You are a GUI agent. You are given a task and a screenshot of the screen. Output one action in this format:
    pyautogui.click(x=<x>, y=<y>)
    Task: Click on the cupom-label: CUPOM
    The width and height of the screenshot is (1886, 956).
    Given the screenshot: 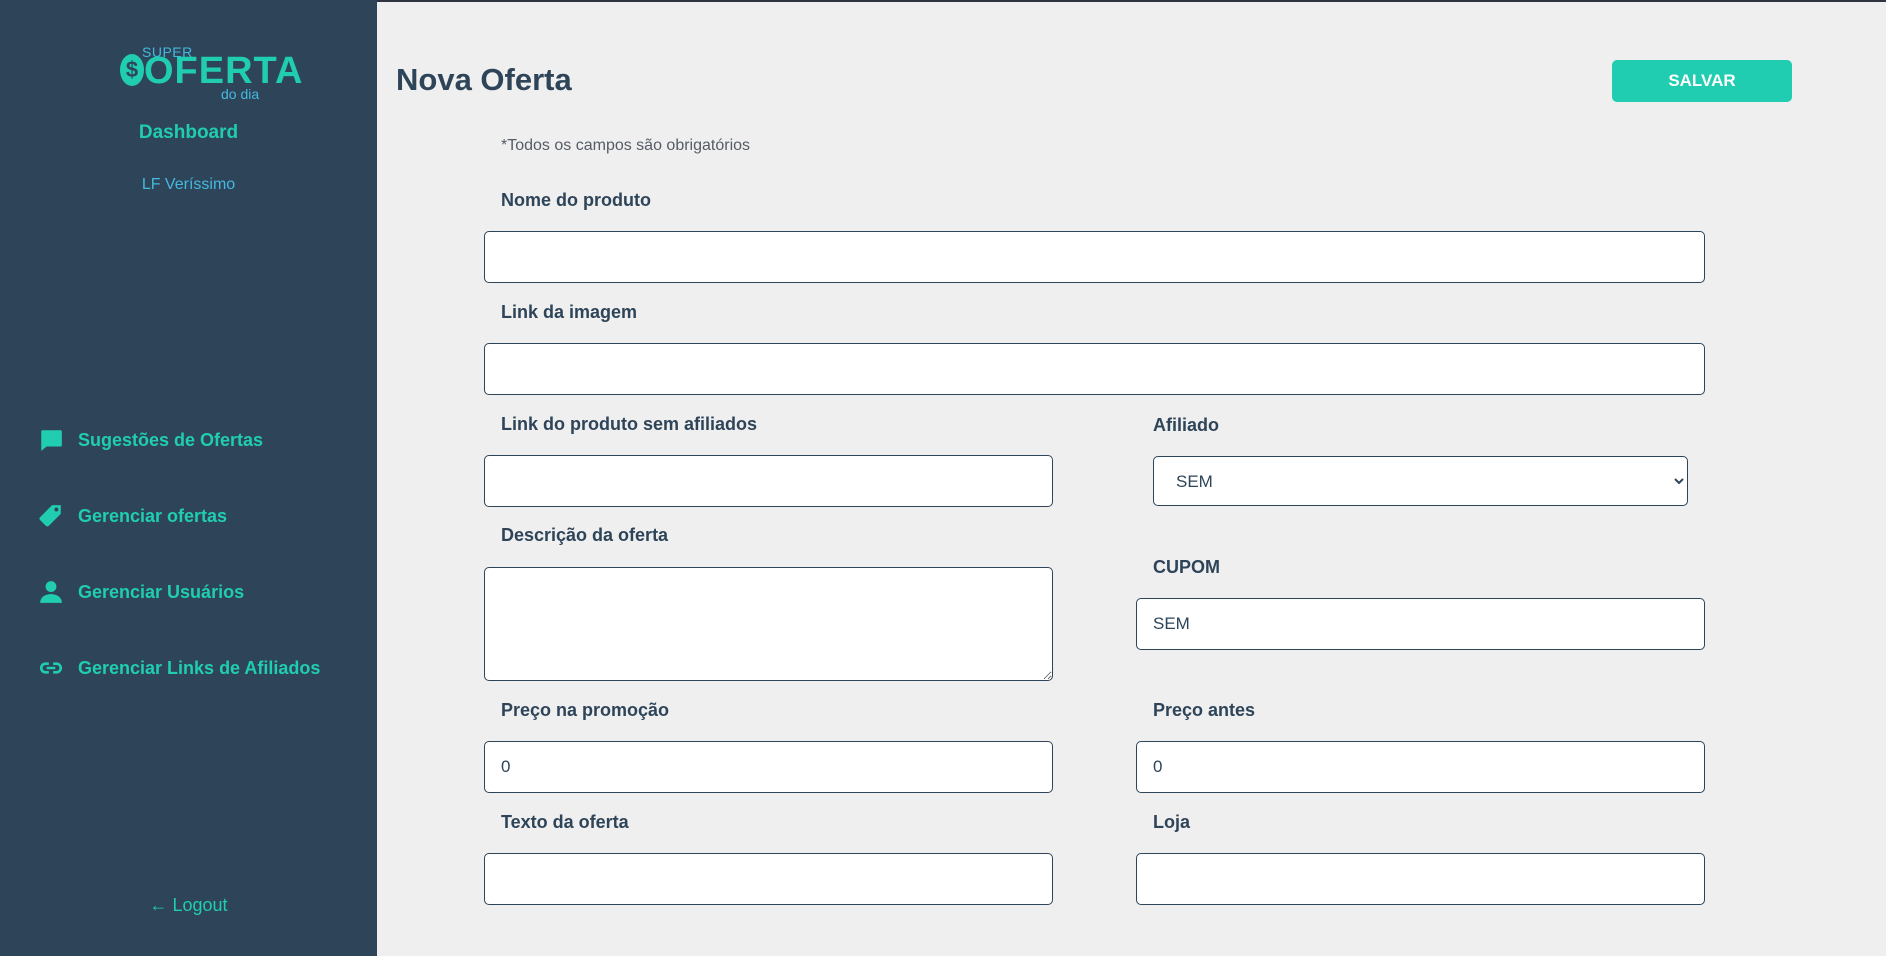 What is the action you would take?
    pyautogui.click(x=1186, y=567)
    